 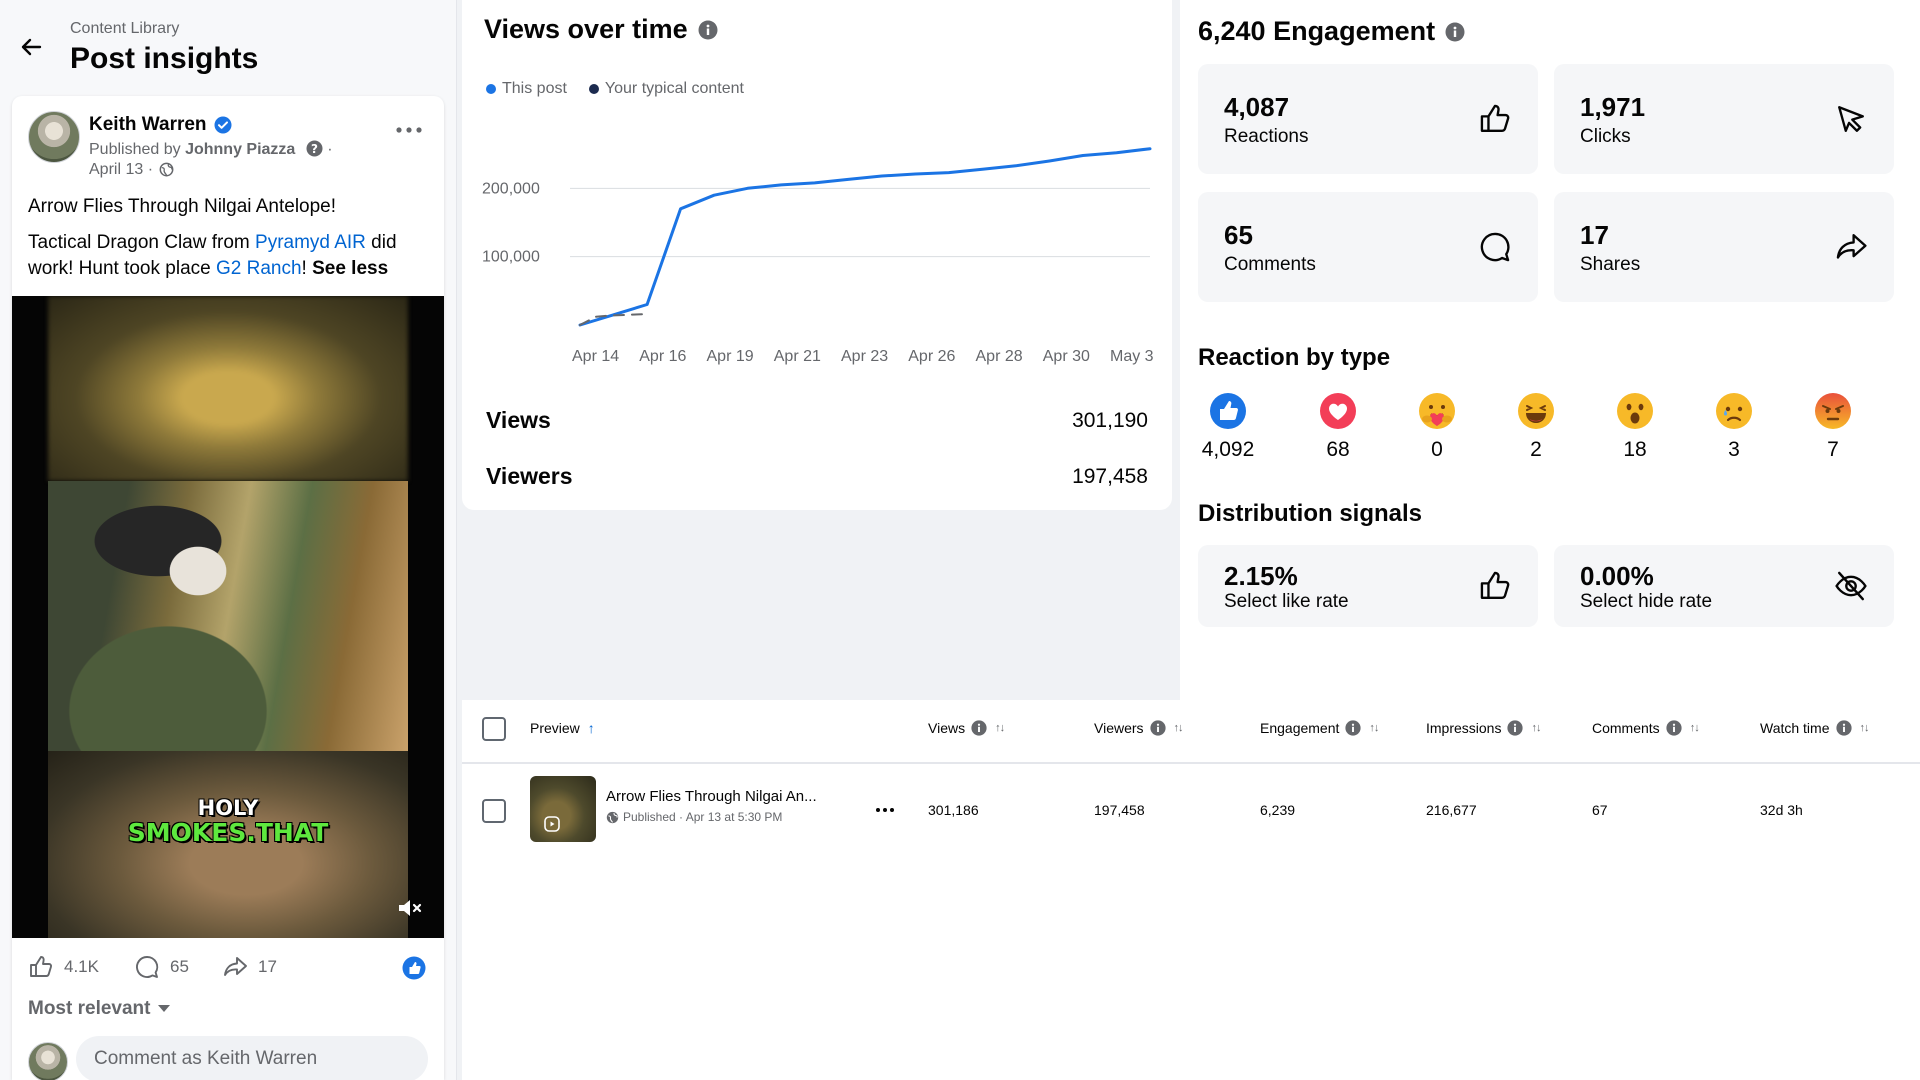 I want to click on publisher-name: Johnny Piazza, so click(x=240, y=149).